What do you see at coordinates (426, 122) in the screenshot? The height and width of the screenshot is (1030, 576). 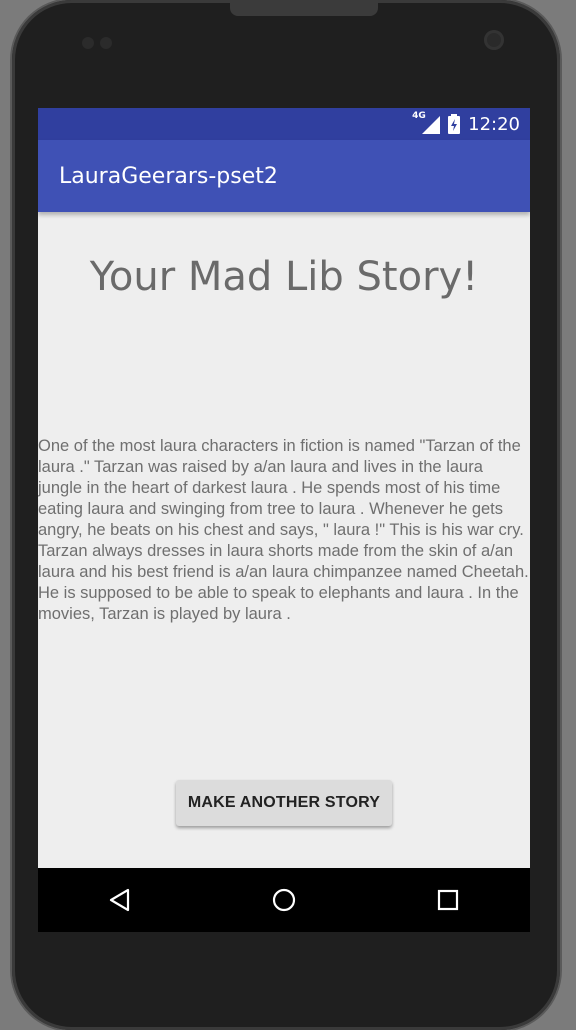 I see `signal-icon: 4G` at bounding box center [426, 122].